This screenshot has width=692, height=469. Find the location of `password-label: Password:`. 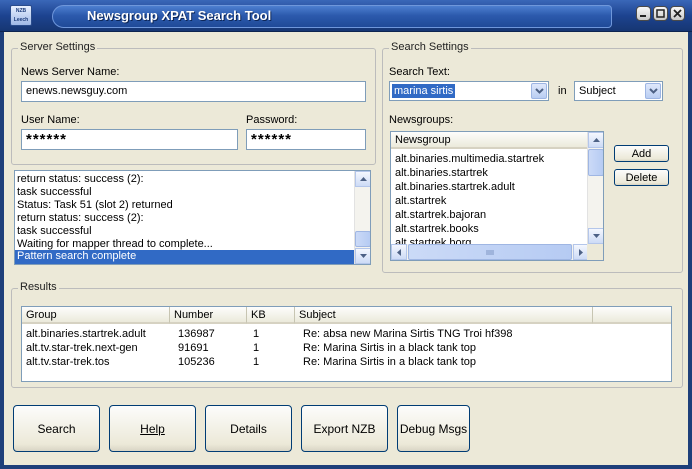

password-label: Password: is located at coordinates (272, 120).